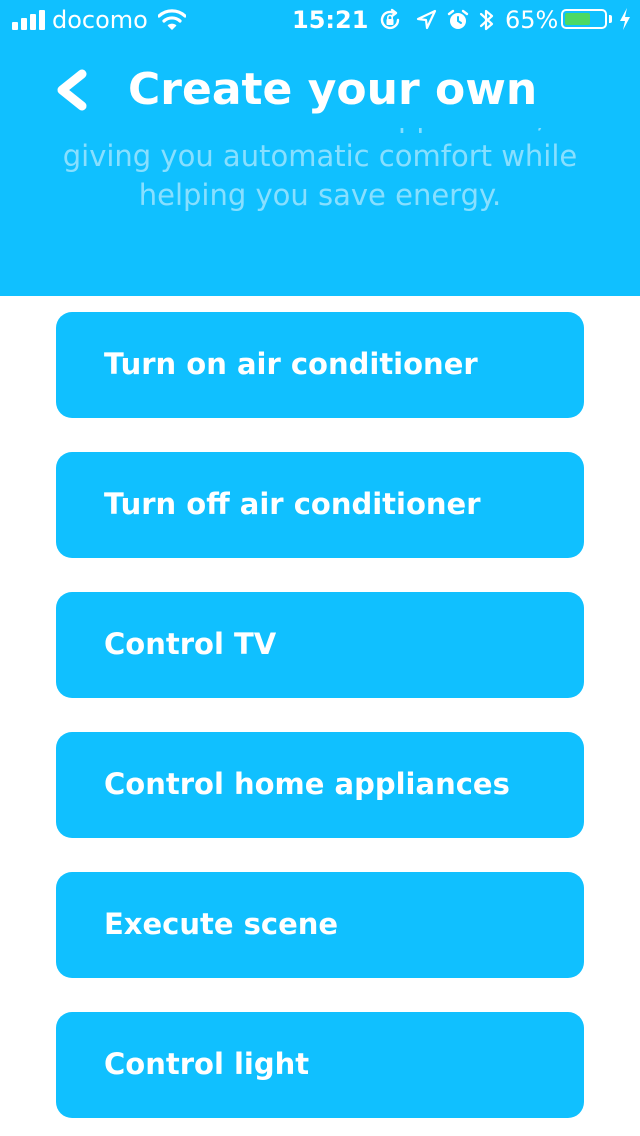 Image resolution: width=640 pixels, height=1136 pixels. Describe the element at coordinates (390, 23) in the screenshot. I see `rotation-lock-icon` at that location.